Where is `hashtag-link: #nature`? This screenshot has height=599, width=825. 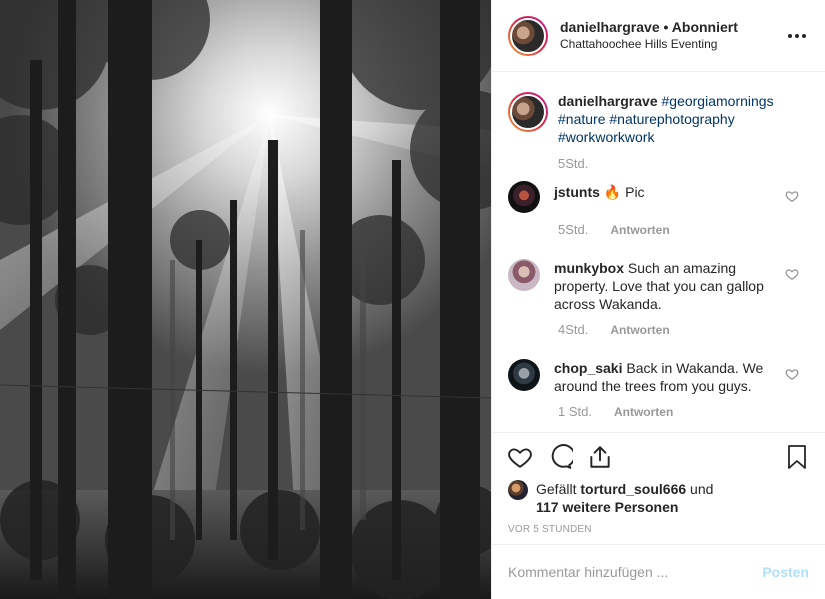
hashtag-link: #nature is located at coordinates (581, 119).